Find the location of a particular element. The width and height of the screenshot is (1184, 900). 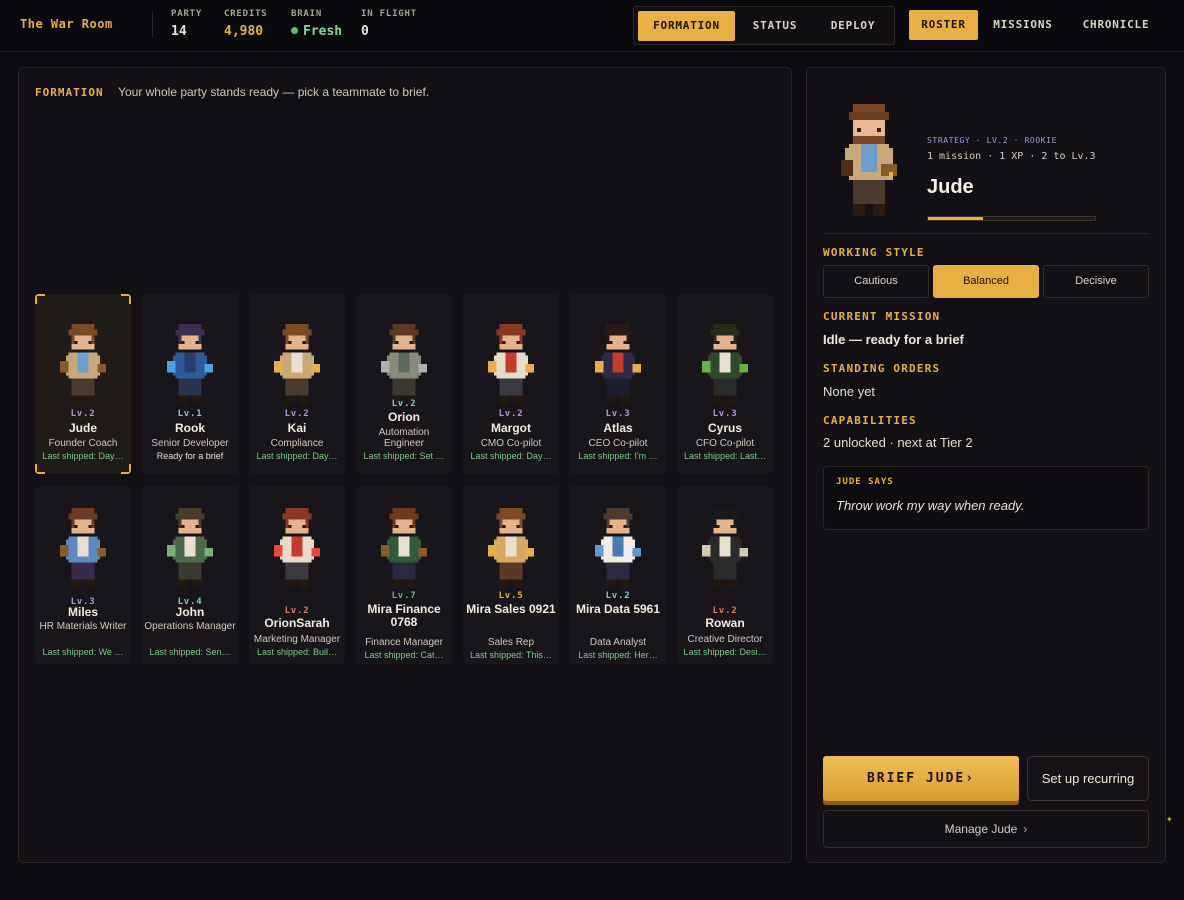

teammate-name: Orion is located at coordinates (404, 417).